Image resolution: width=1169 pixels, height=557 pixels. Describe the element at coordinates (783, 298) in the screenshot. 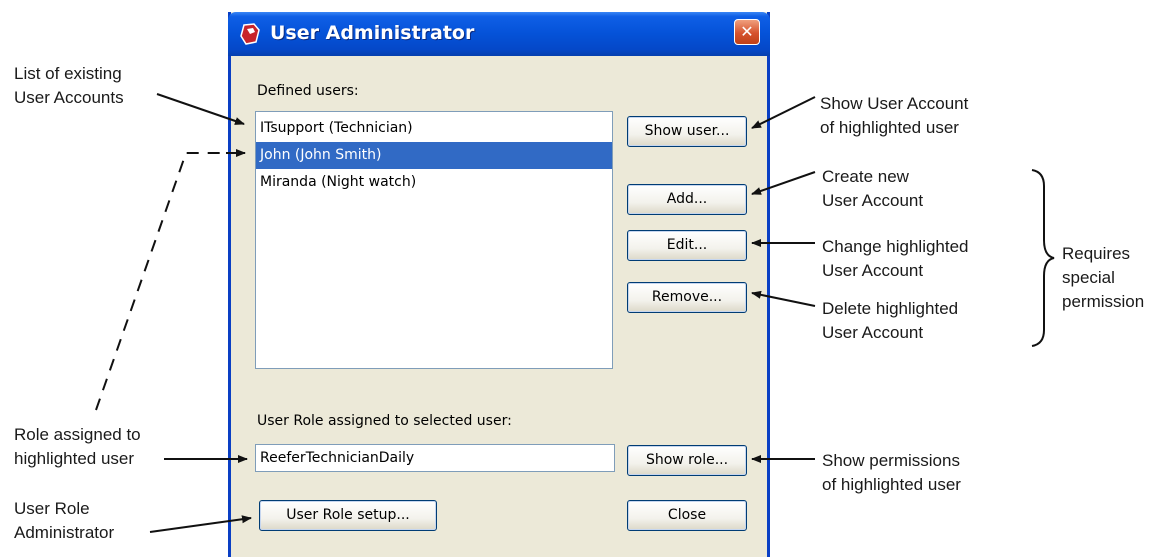

I see `arrow-to-remove` at that location.